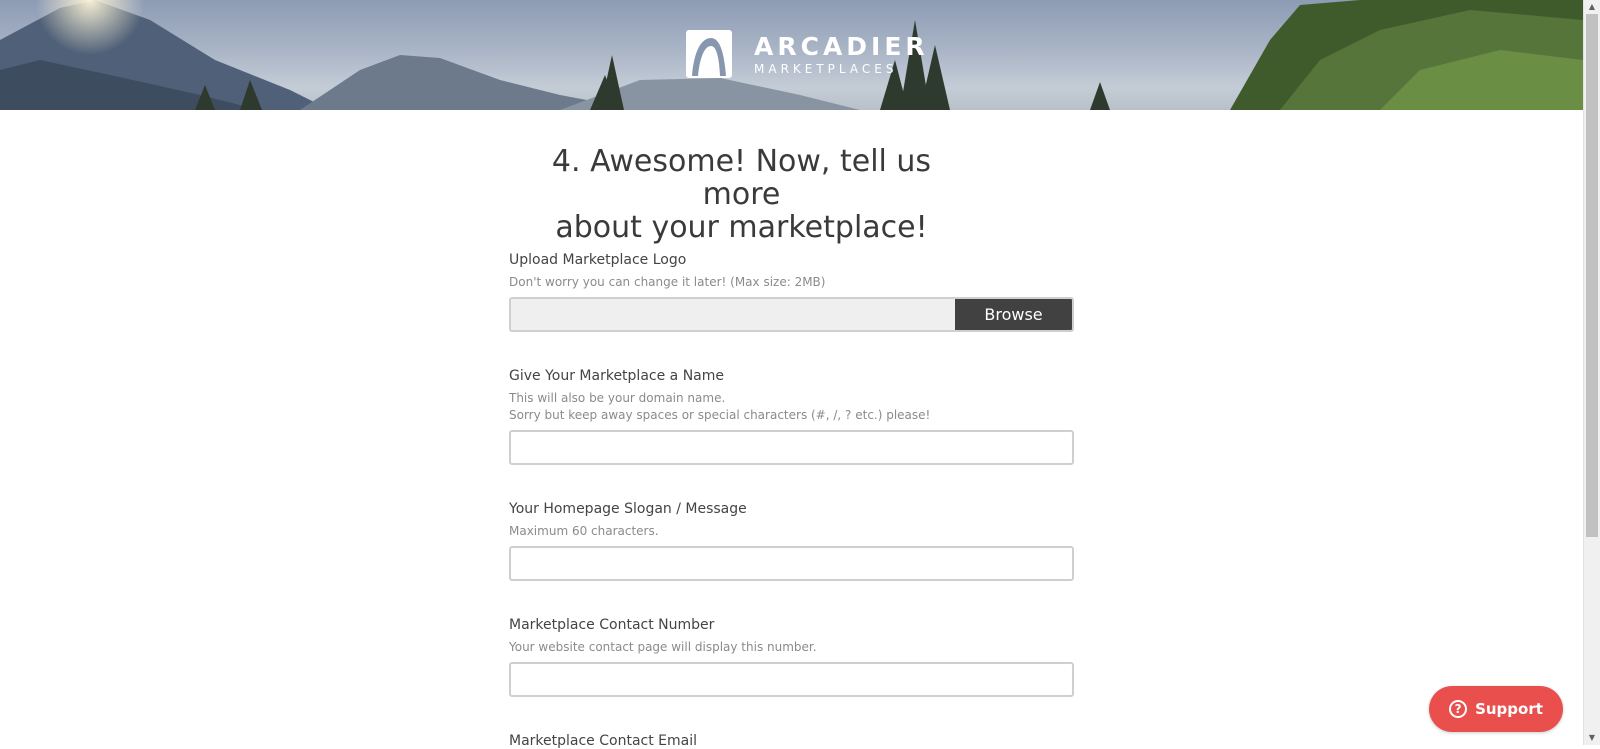 The image size is (1600, 749). I want to click on arch-logo-icon, so click(709, 54).